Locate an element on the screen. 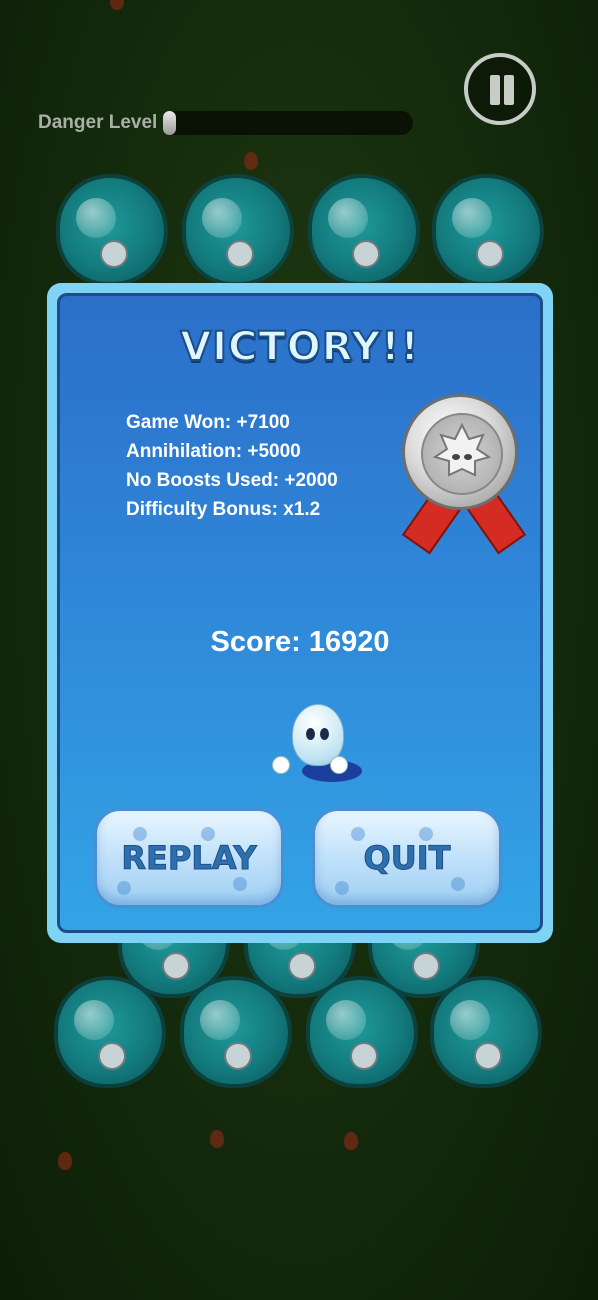 This screenshot has width=598, height=1300. replay-button-label: REPLAY is located at coordinates (189, 858).